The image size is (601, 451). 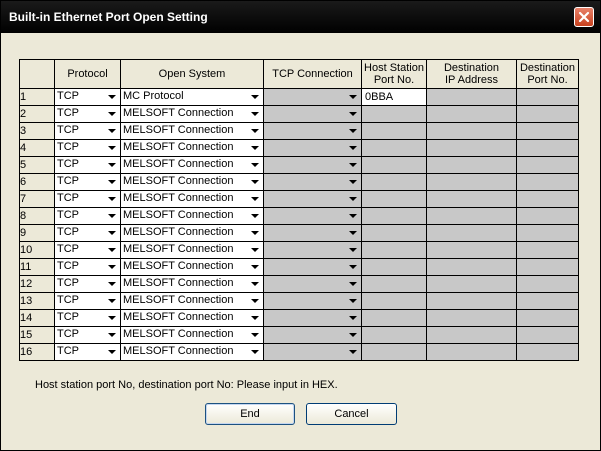 I want to click on host-port-cell: 0BBA, so click(x=394, y=97).